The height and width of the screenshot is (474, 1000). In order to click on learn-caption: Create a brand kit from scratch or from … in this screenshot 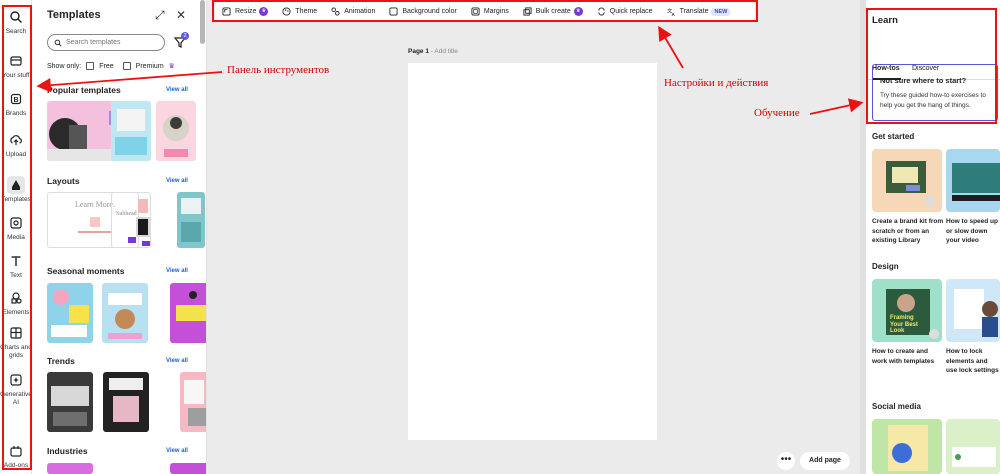, I will do `click(908, 231)`.